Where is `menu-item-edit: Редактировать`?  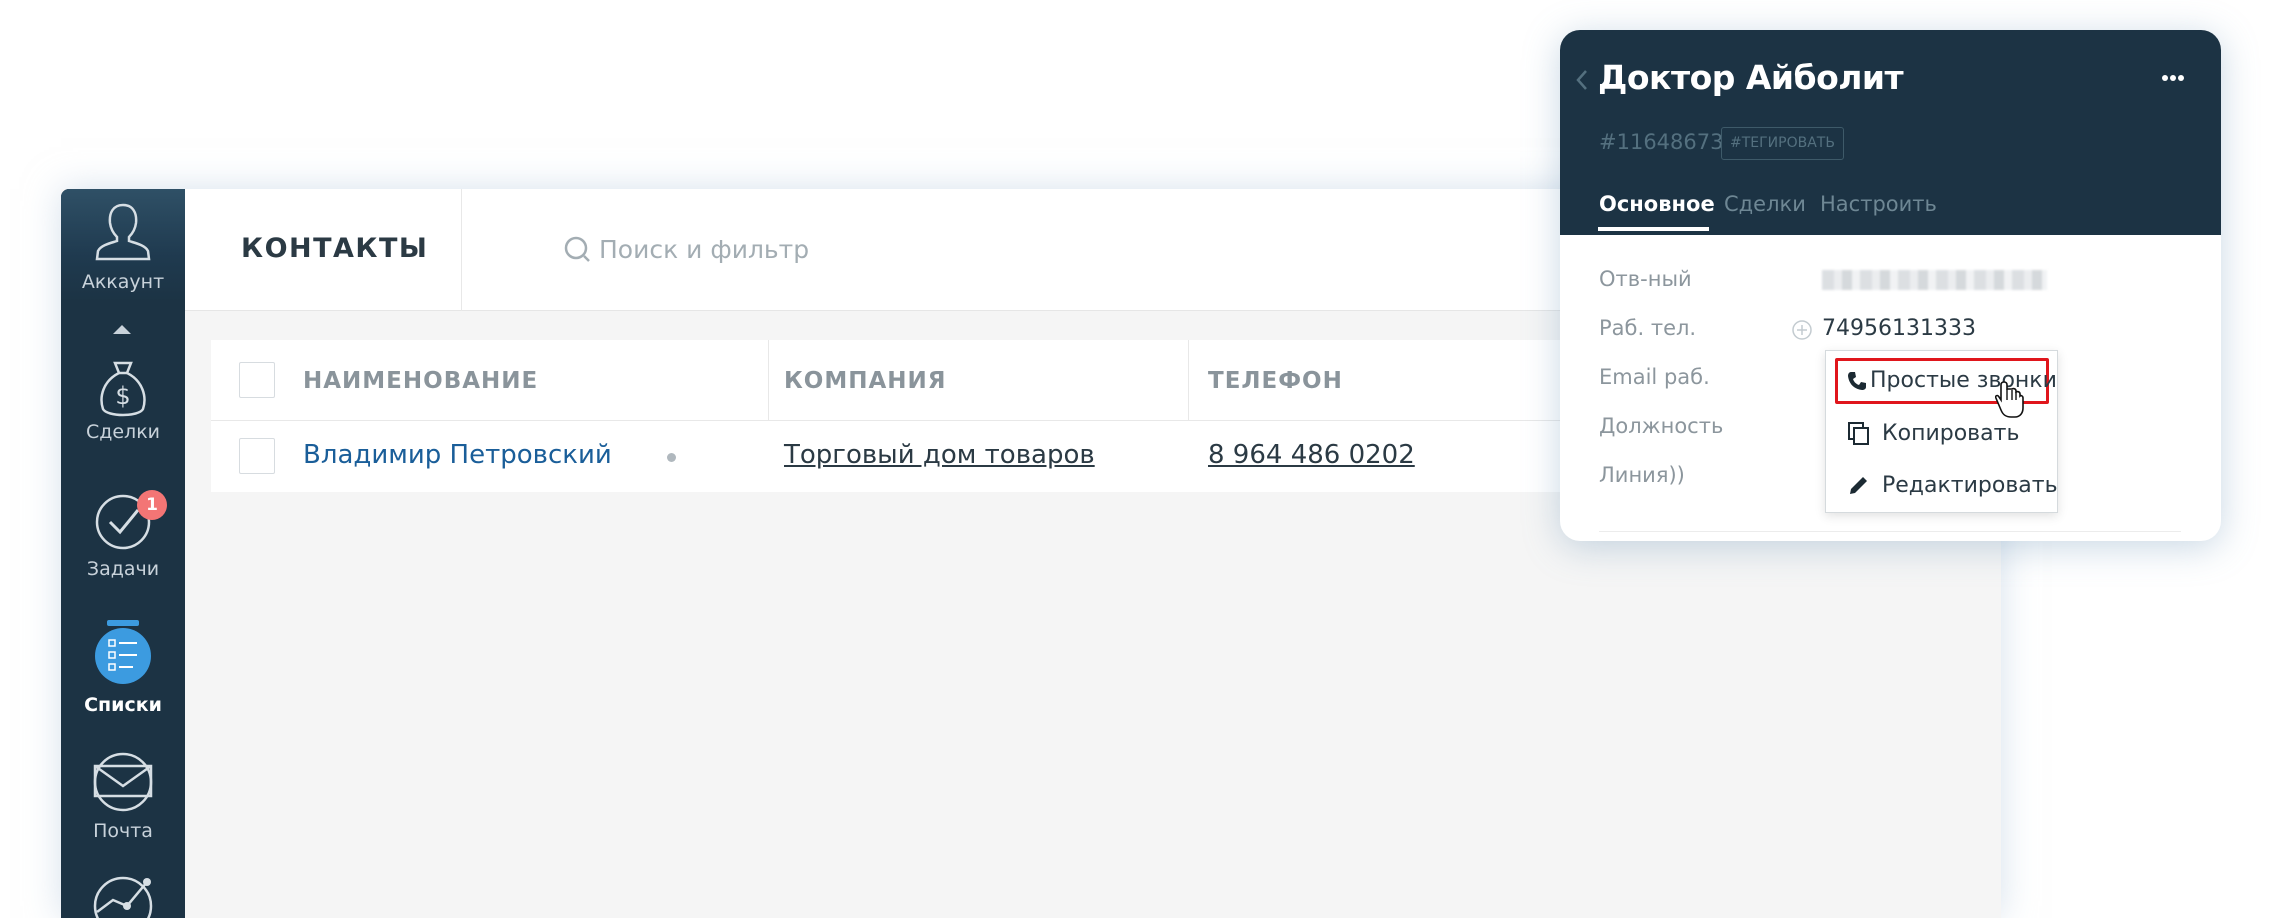
menu-item-edit: Редактировать is located at coordinates (1942, 487).